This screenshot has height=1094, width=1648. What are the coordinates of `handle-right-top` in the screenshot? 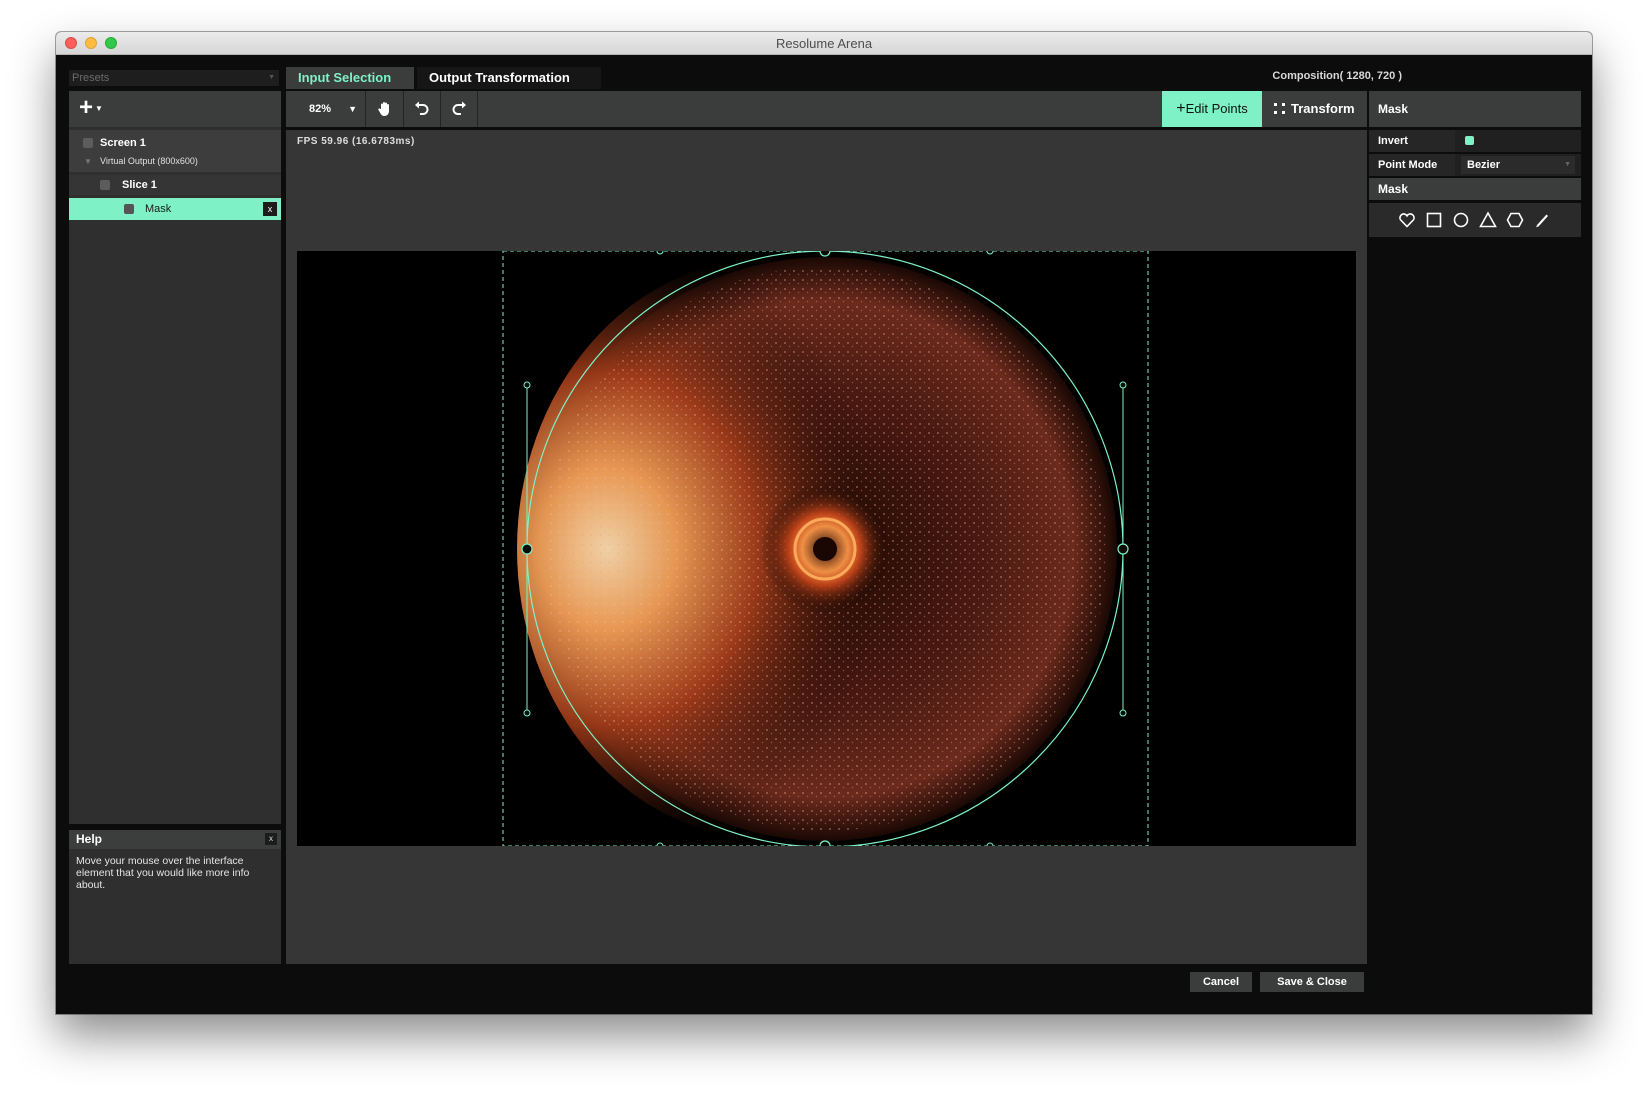 It's located at (1123, 385).